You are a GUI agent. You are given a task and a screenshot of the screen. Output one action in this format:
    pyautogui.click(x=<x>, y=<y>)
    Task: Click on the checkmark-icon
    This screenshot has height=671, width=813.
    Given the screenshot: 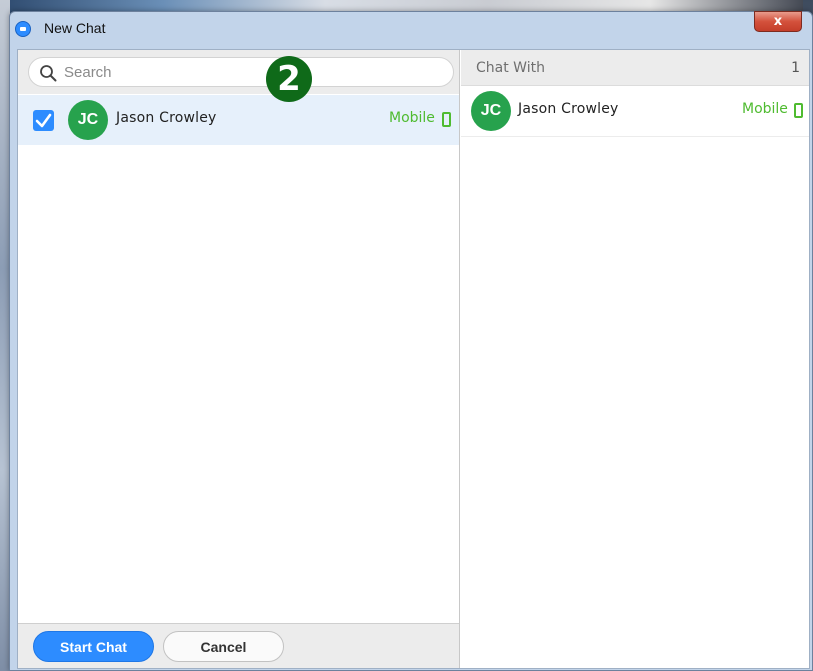 What is the action you would take?
    pyautogui.click(x=43, y=120)
    